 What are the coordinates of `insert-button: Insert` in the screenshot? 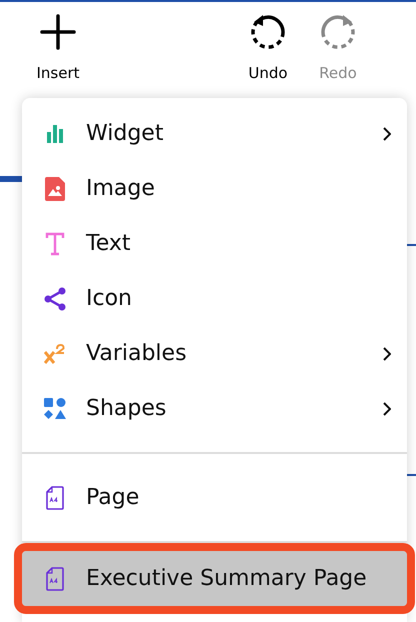 It's located at (58, 49).